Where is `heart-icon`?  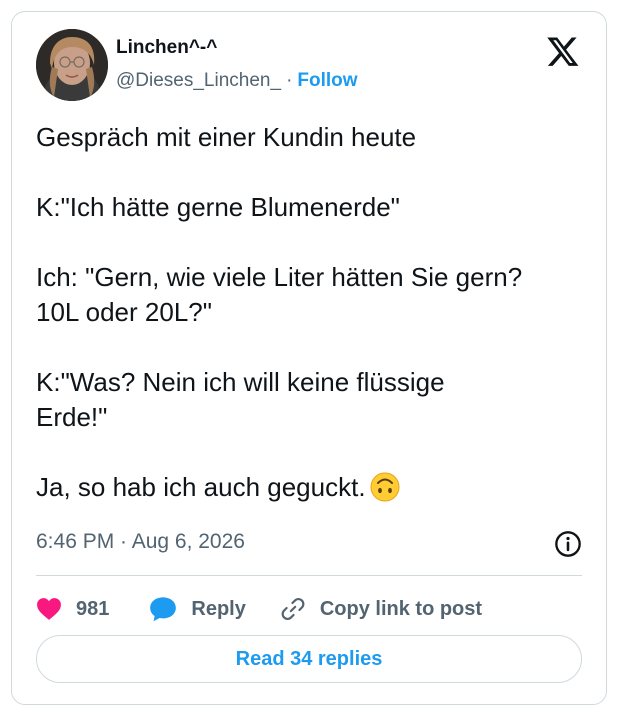 heart-icon is located at coordinates (49, 609).